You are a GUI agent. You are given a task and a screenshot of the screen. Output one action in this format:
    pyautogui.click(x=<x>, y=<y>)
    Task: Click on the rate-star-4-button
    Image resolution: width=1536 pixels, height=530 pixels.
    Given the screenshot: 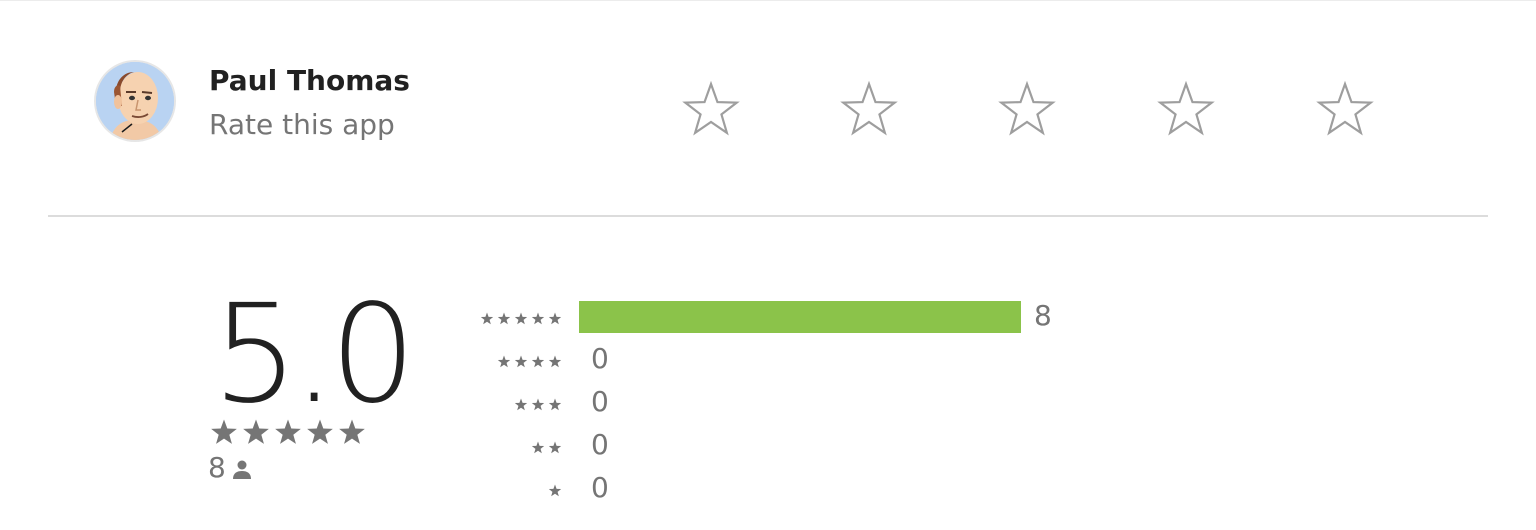 What is the action you would take?
    pyautogui.click(x=1186, y=110)
    